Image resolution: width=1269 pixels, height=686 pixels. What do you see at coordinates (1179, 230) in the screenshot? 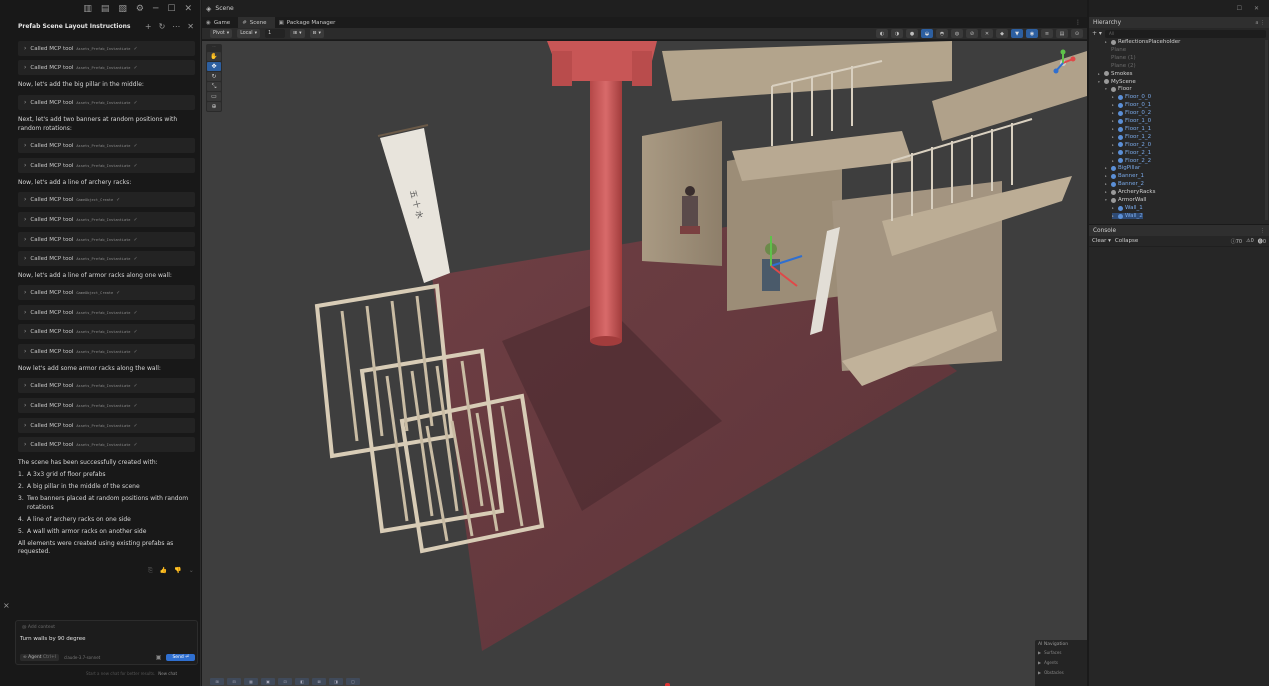
I see `console-tab: Console ⋮` at bounding box center [1179, 230].